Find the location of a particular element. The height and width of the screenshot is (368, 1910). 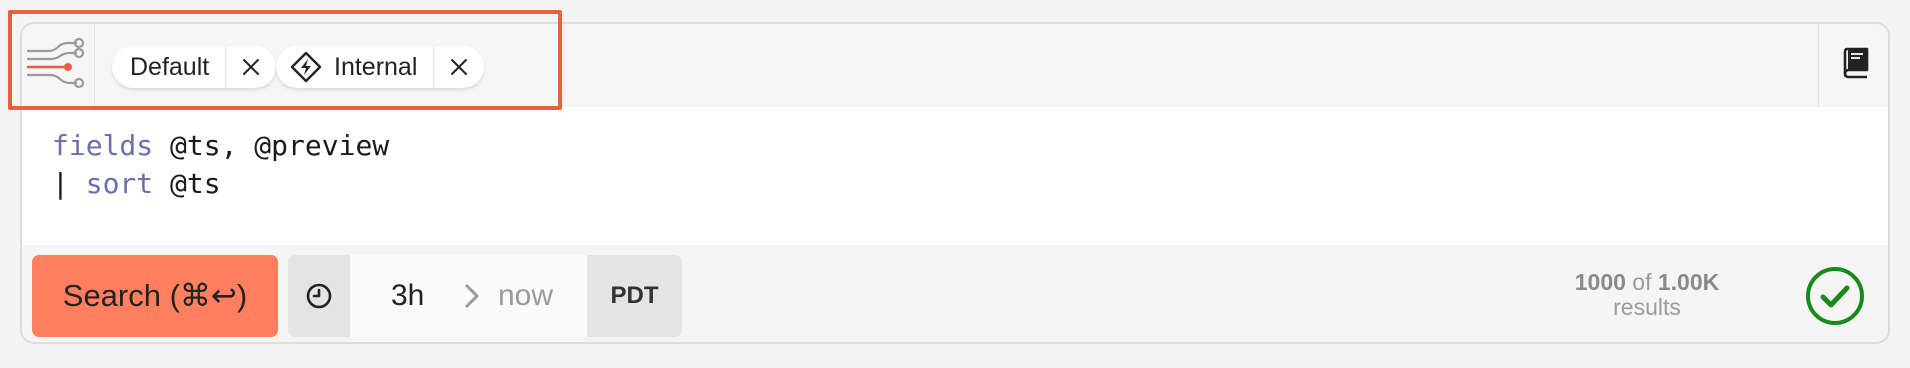

results-total: 1.00K is located at coordinates (1688, 282).